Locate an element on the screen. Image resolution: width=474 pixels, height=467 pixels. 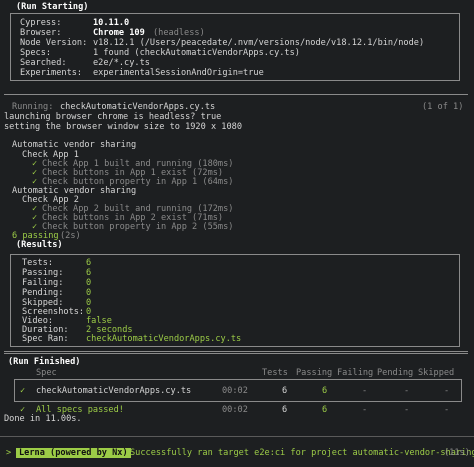
col-header-failing: Failing is located at coordinates (355, 373).